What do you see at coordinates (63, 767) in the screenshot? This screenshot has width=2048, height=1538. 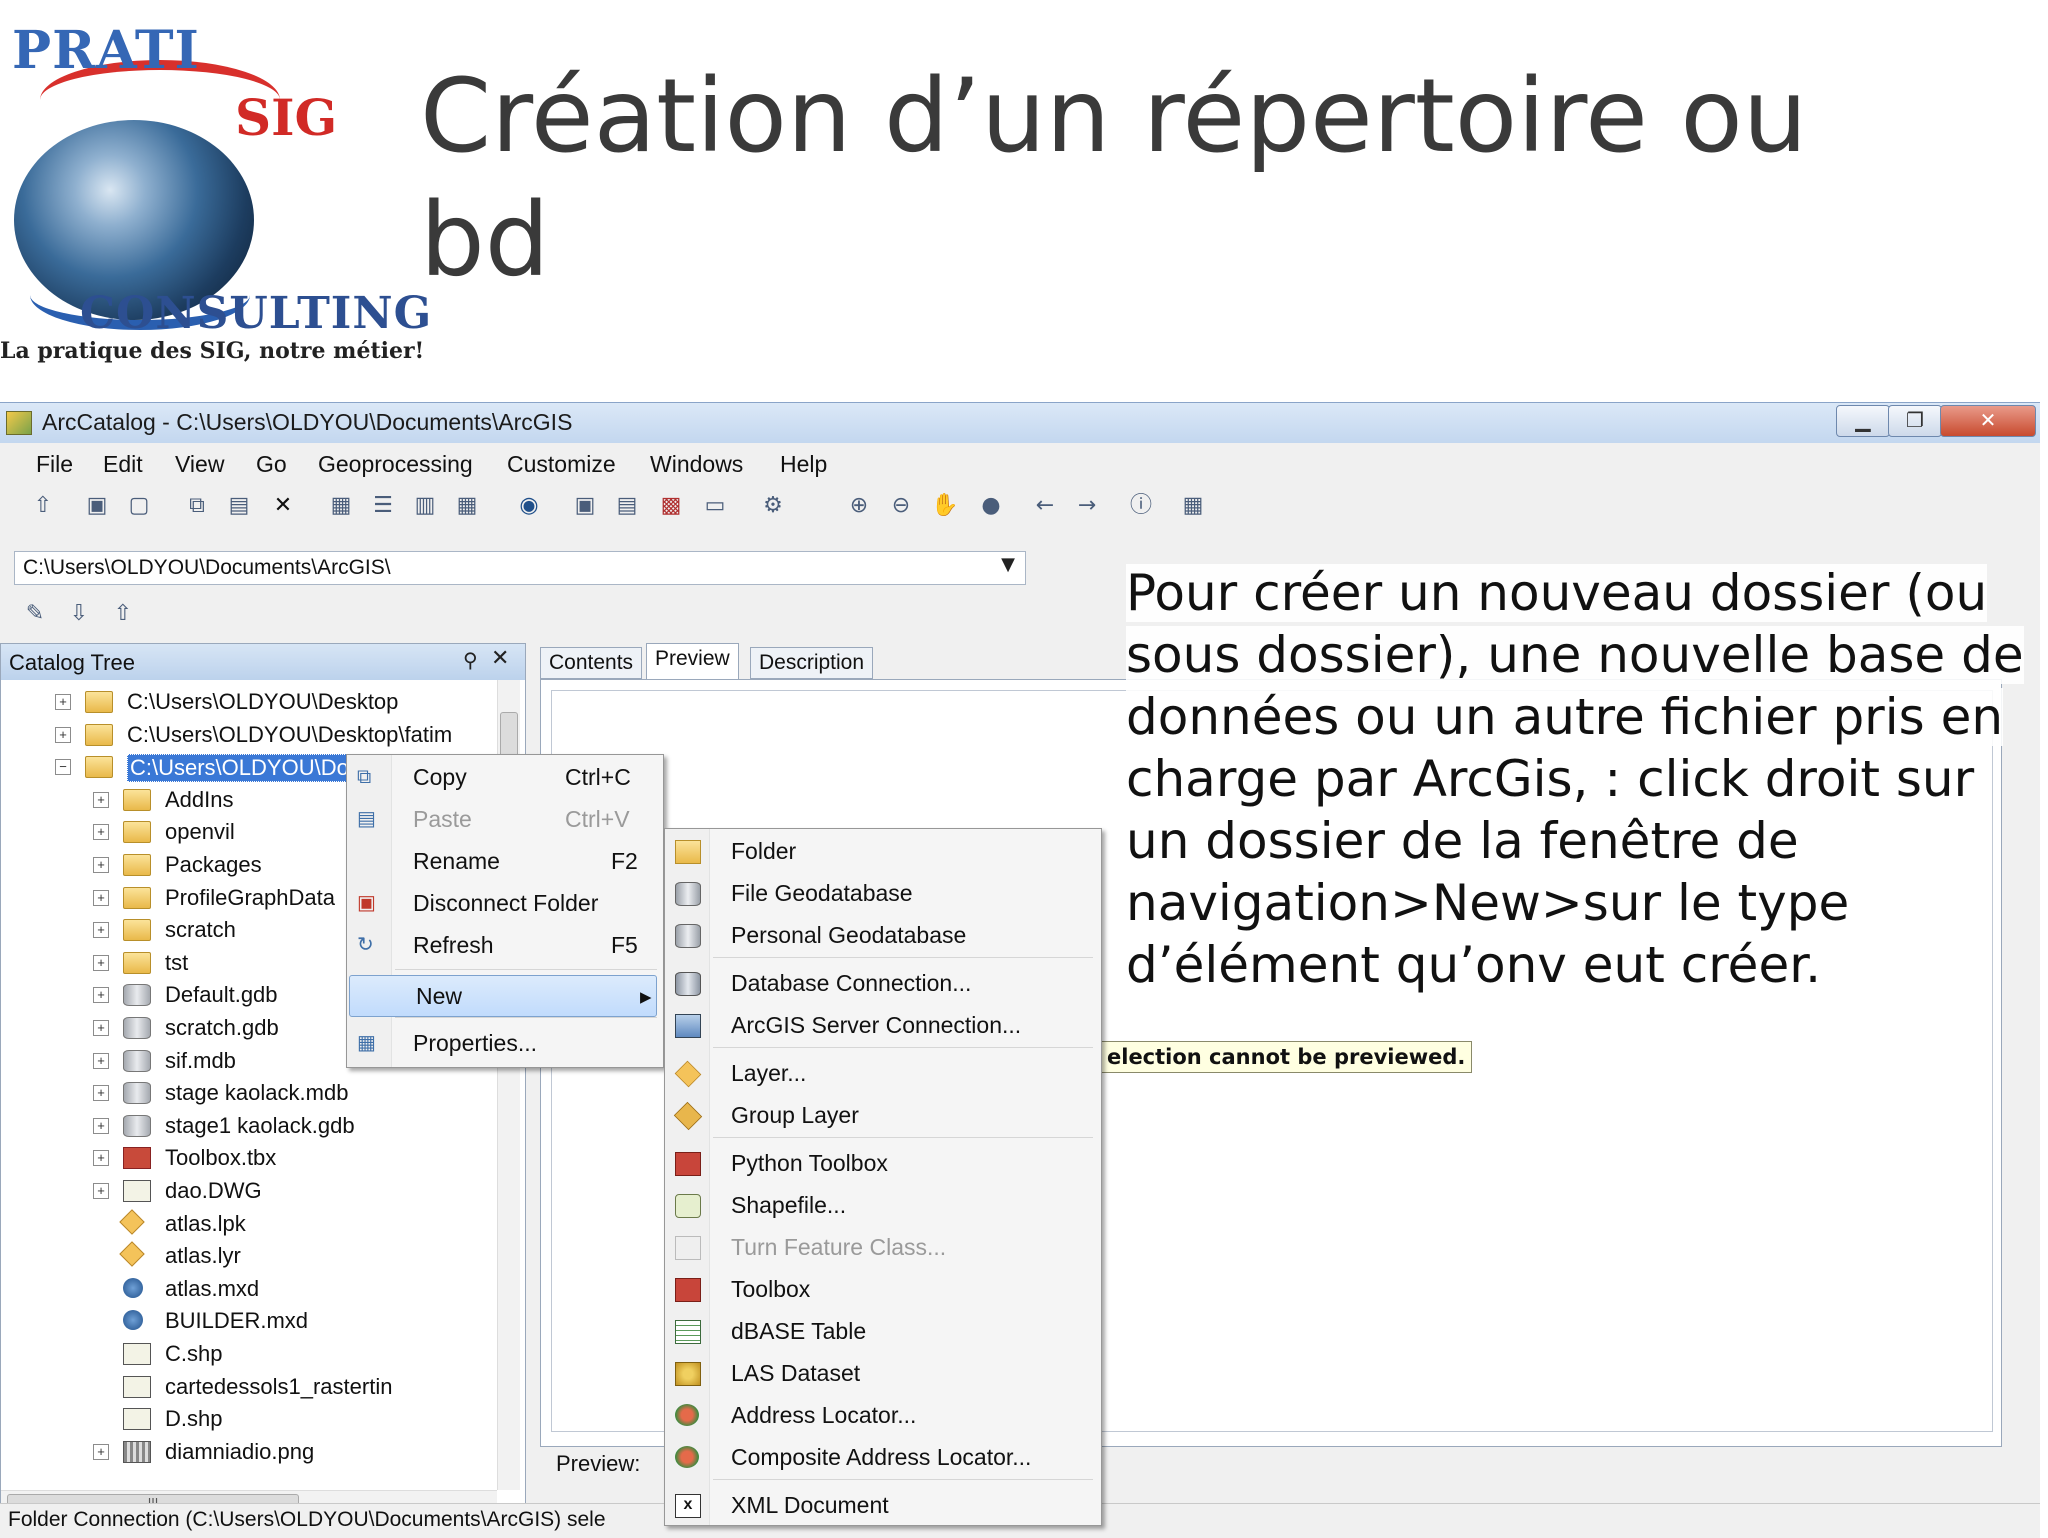 I see `collapse-icon: −` at bounding box center [63, 767].